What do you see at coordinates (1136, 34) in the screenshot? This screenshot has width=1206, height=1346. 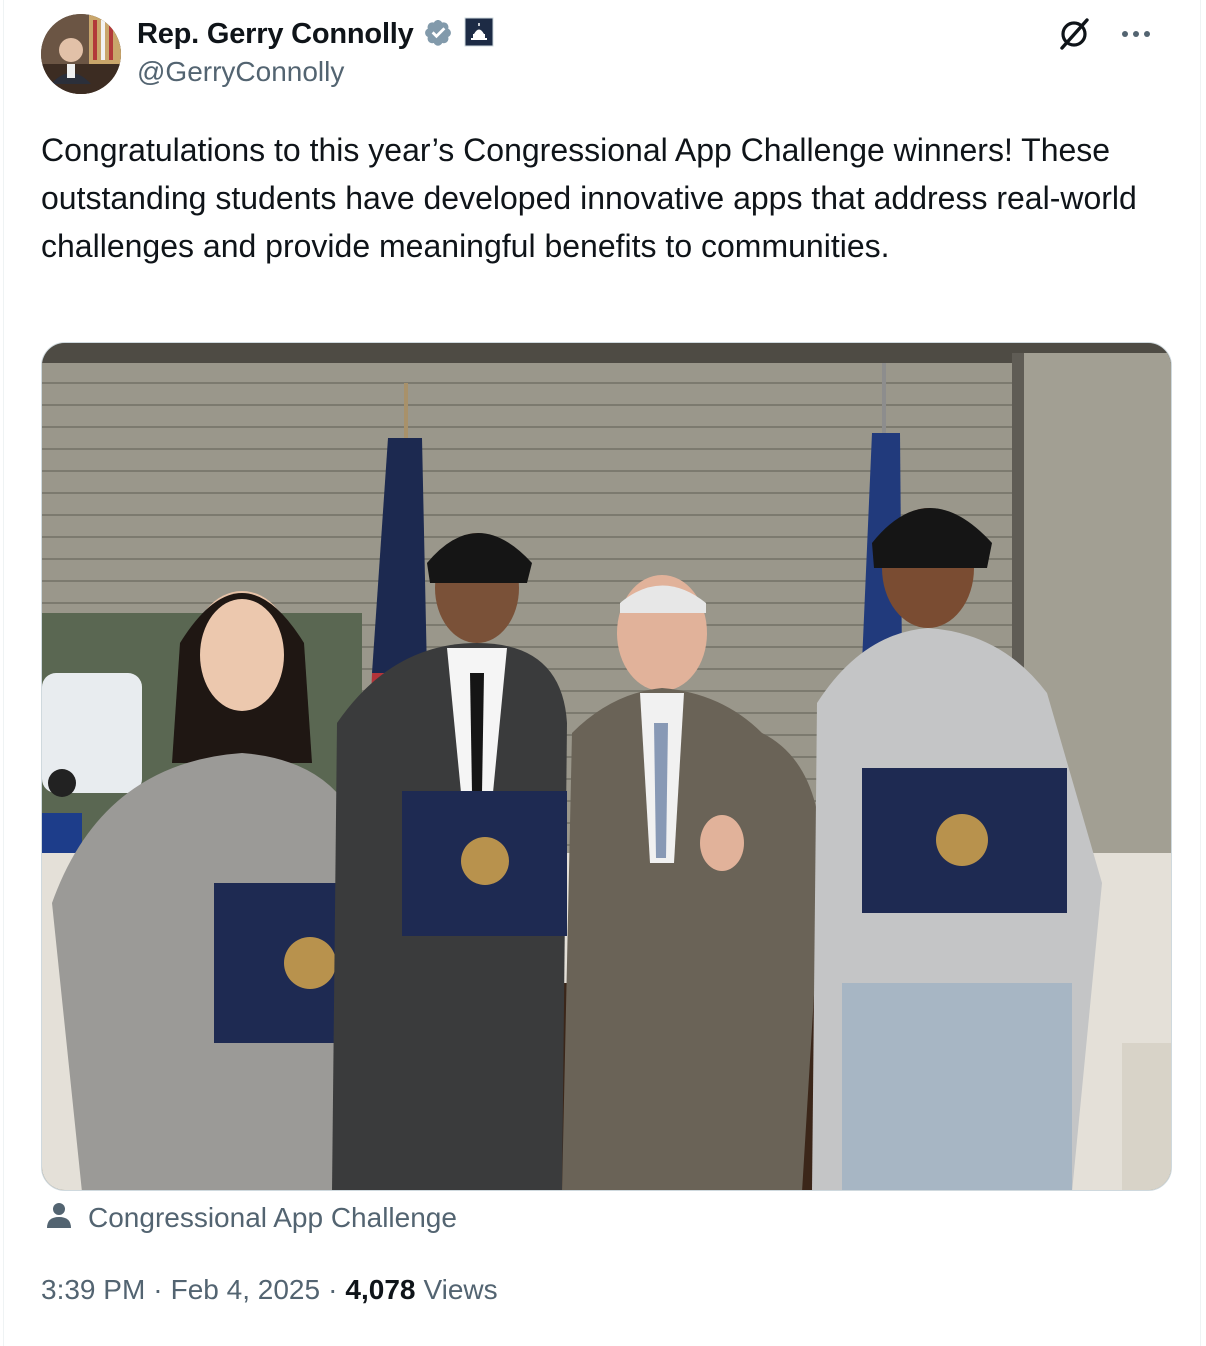 I see `more-icon` at bounding box center [1136, 34].